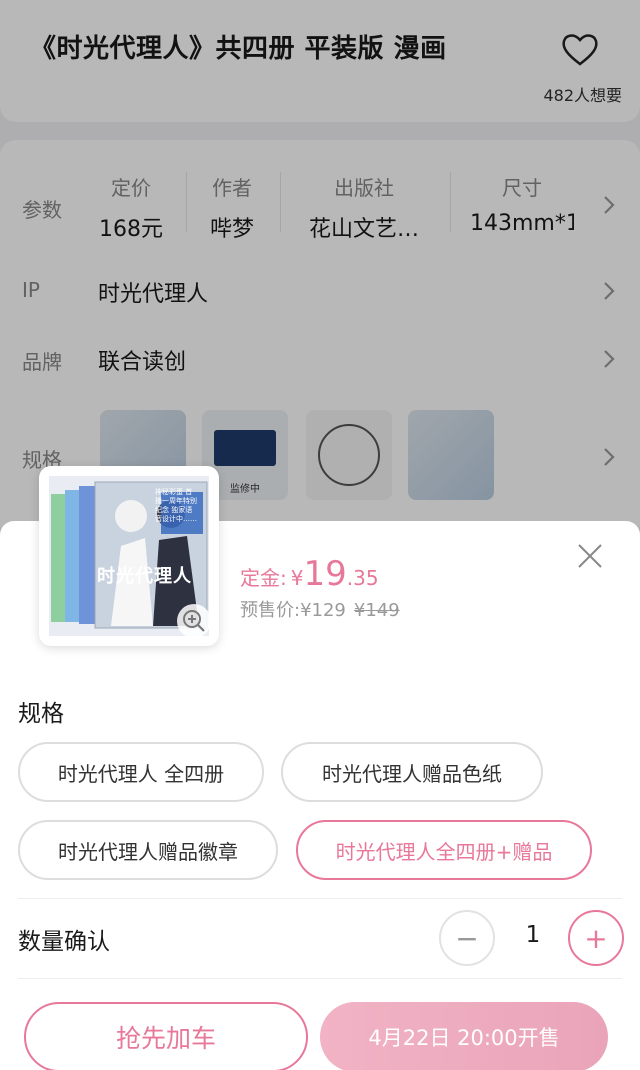 The height and width of the screenshot is (1070, 640). I want to click on deposit-integer: 19, so click(325, 574).